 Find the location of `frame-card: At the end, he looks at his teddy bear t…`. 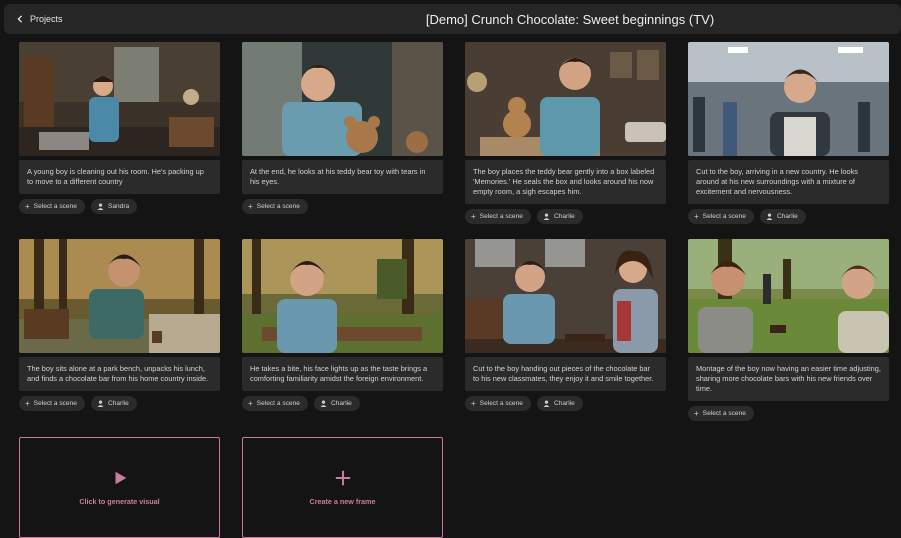

frame-card: At the end, he looks at his teddy bear t… is located at coordinates (342, 128).